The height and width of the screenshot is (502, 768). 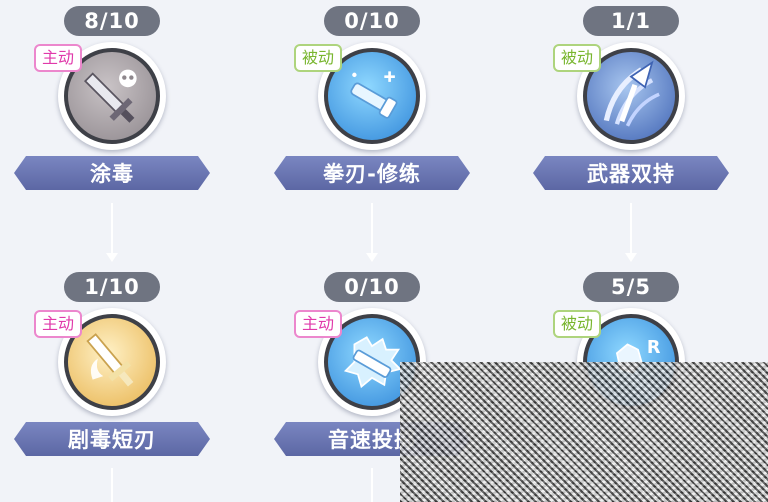 I want to click on skill-level: 1/10, so click(x=112, y=287).